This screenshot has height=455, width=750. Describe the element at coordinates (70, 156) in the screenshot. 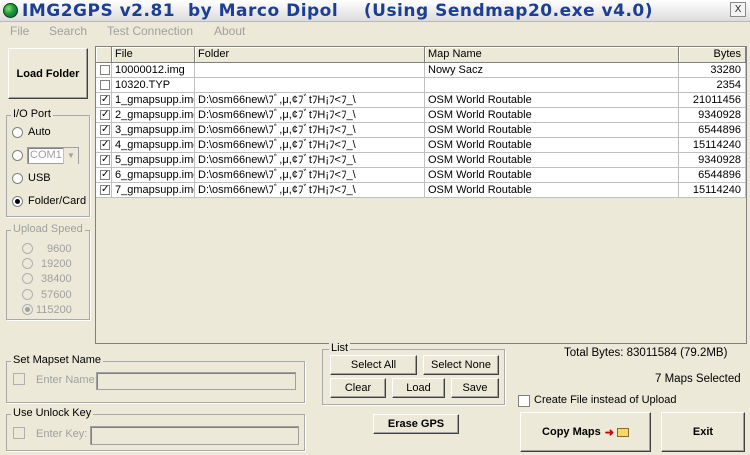

I see `chevron-down-icon: ▼` at that location.